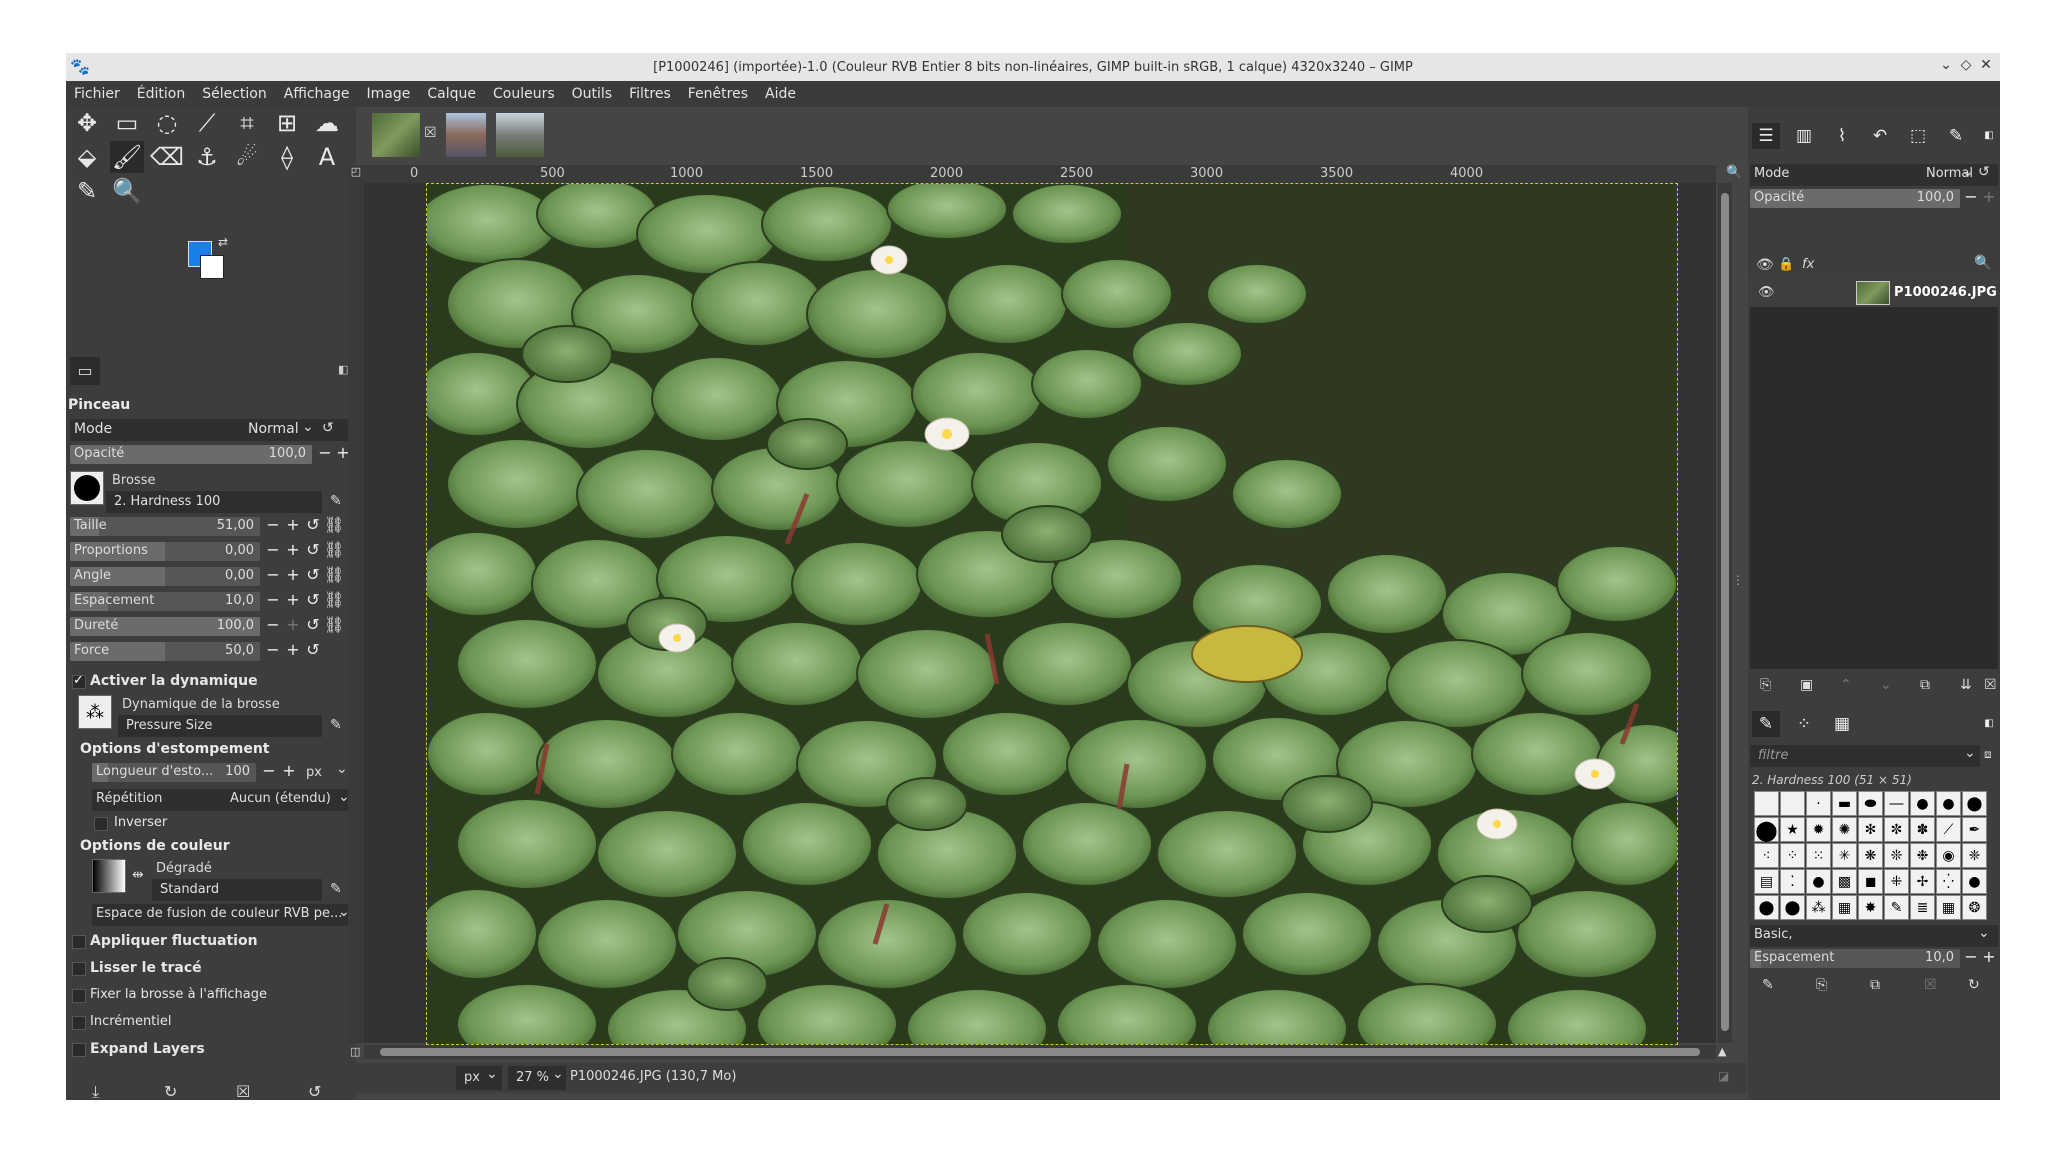 The width and height of the screenshot is (2050, 1170). I want to click on brush-item: ✢, so click(1922, 881).